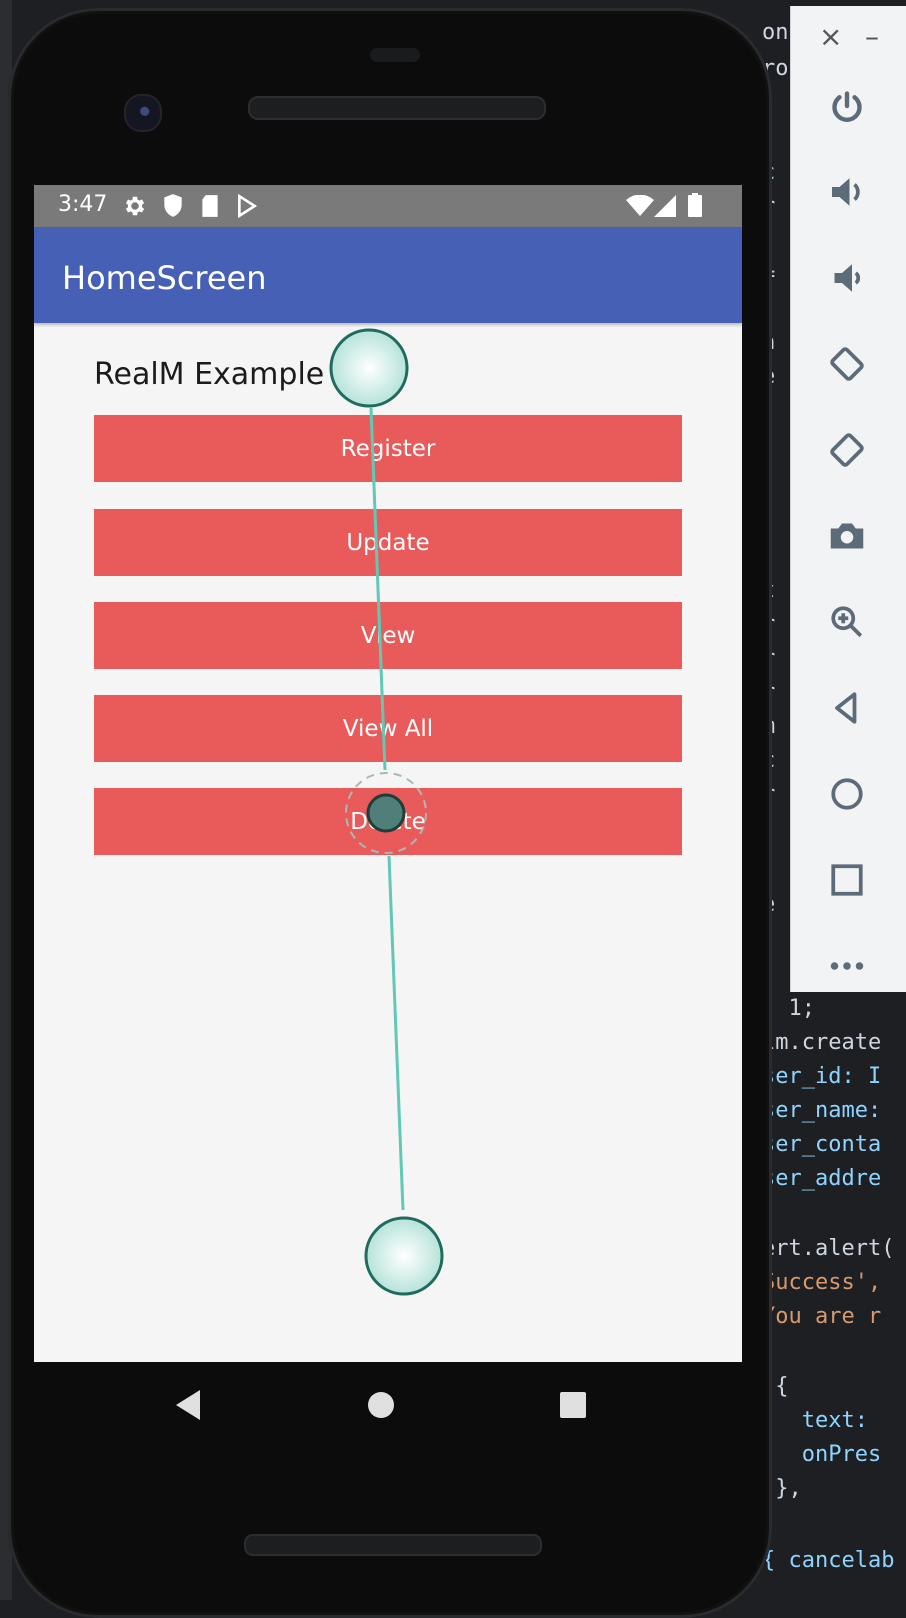 The height and width of the screenshot is (1618, 906). Describe the element at coordinates (640, 205) in the screenshot. I see `wifi-icon` at that location.